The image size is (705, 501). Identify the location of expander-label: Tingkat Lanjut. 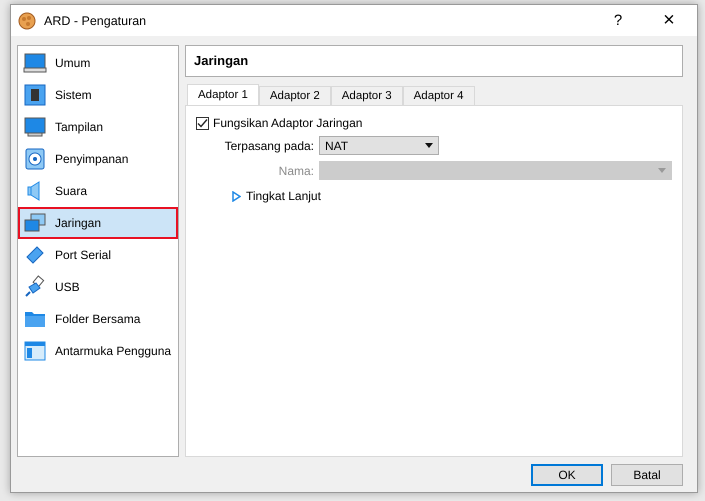
(283, 196).